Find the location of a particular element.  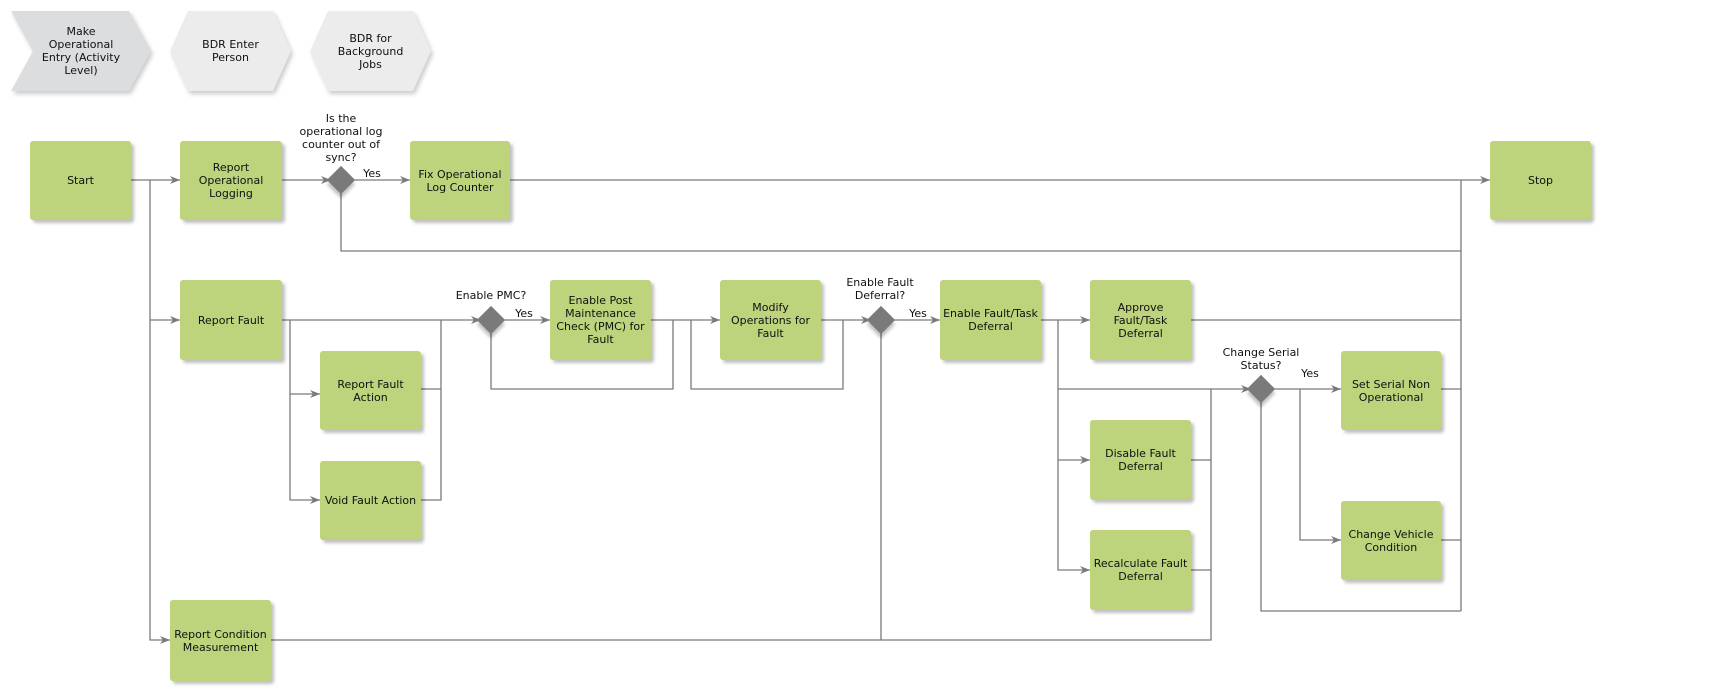

task-label: Stop is located at coordinates (1540, 180).